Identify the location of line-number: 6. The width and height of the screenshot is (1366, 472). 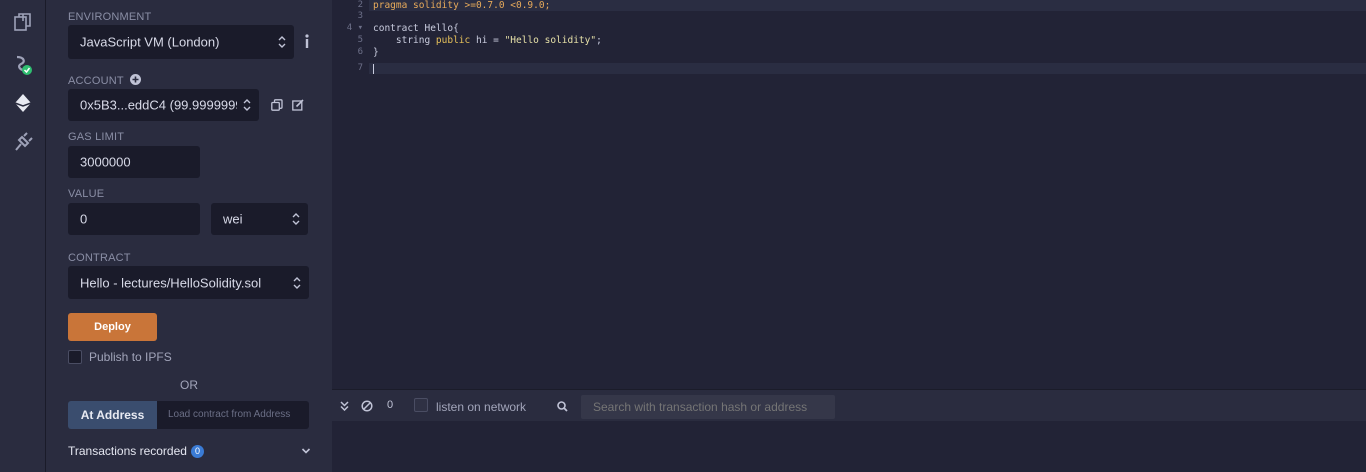
(360, 52).